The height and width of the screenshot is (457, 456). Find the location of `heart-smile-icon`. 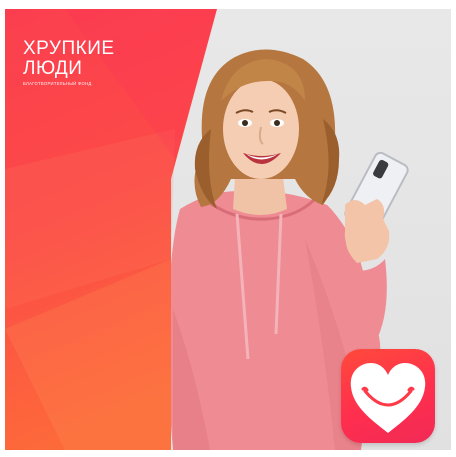

heart-smile-icon is located at coordinates (388, 398).